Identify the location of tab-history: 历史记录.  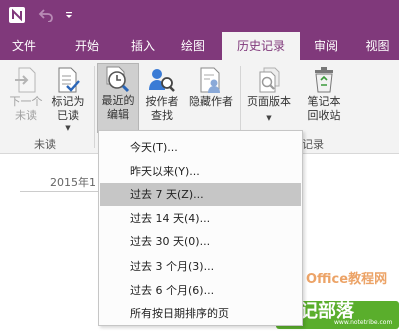
(261, 46).